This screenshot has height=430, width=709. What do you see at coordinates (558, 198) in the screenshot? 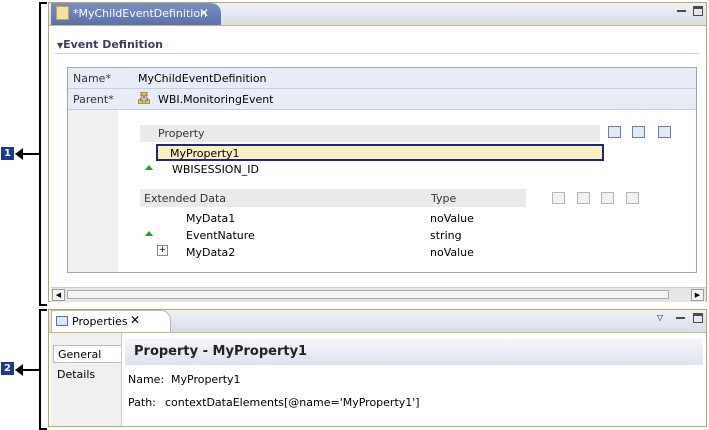
I see `add-extended-data-icon` at bounding box center [558, 198].